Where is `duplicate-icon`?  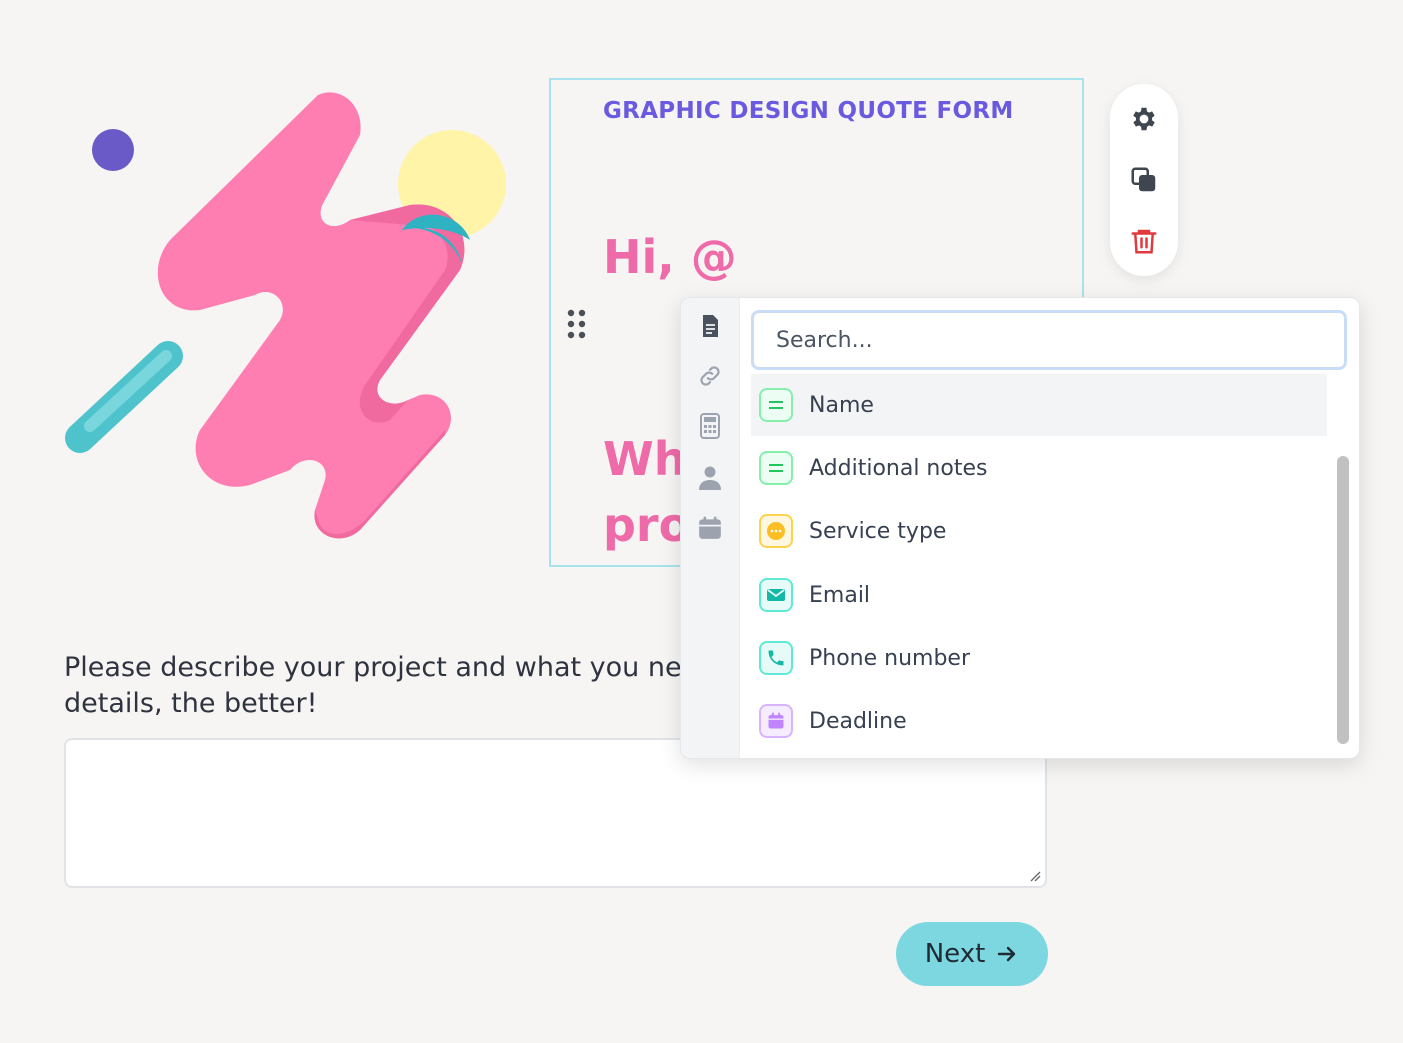 duplicate-icon is located at coordinates (1144, 180).